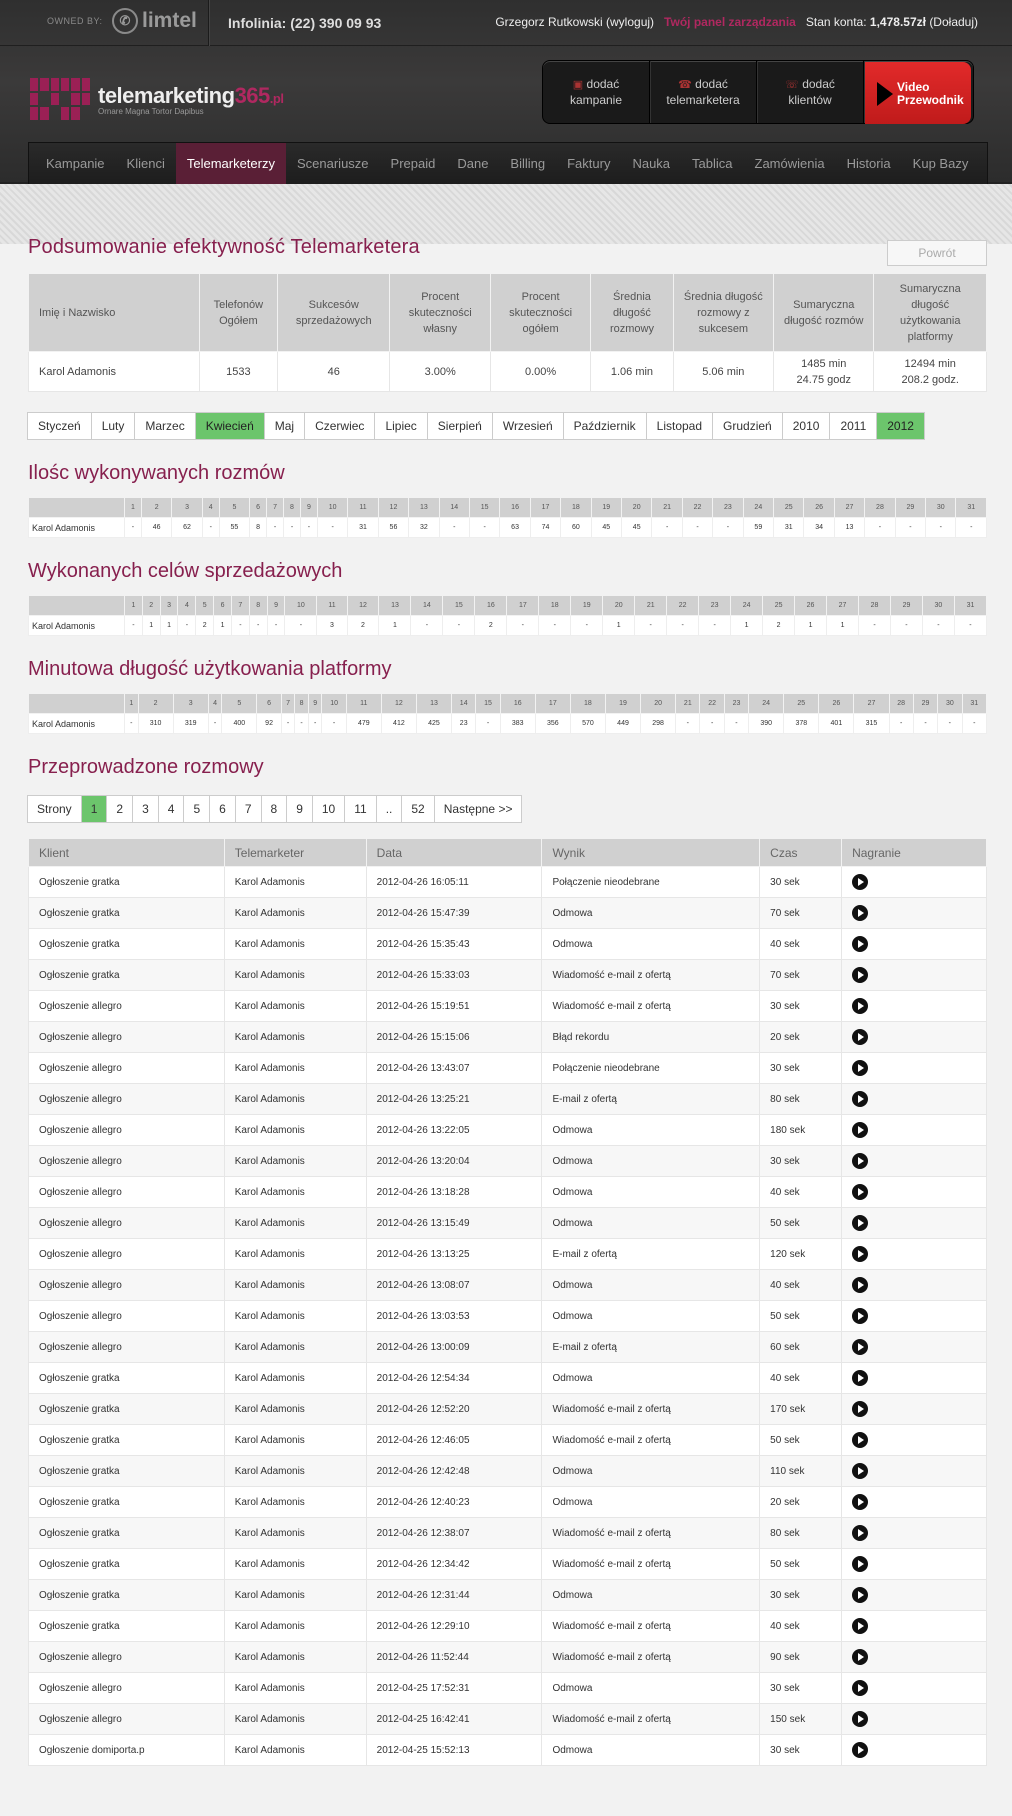  What do you see at coordinates (284, 426) in the screenshot?
I see `month-maj: Maj` at bounding box center [284, 426].